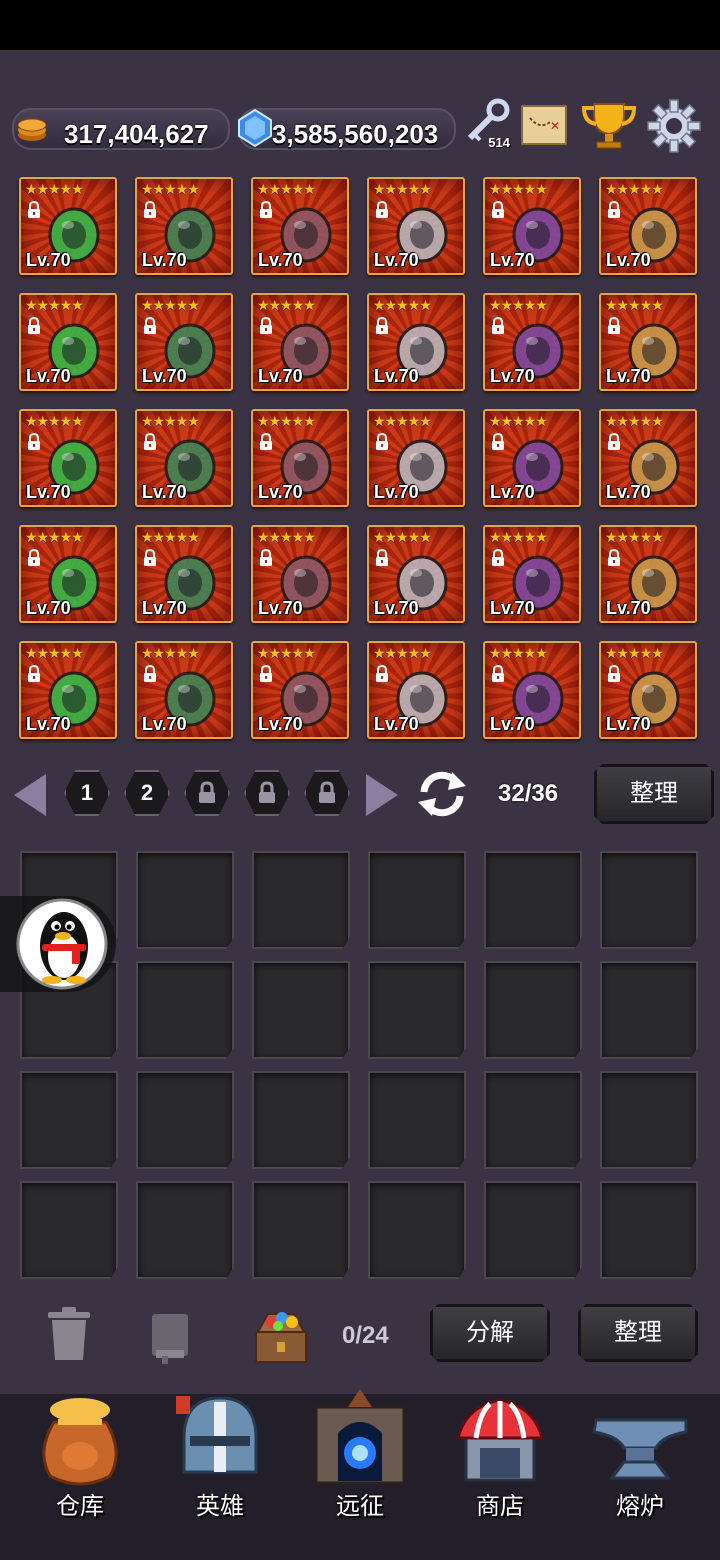  Describe the element at coordinates (80, 1506) in the screenshot. I see `nav-warehouse-label: 仓库` at that location.